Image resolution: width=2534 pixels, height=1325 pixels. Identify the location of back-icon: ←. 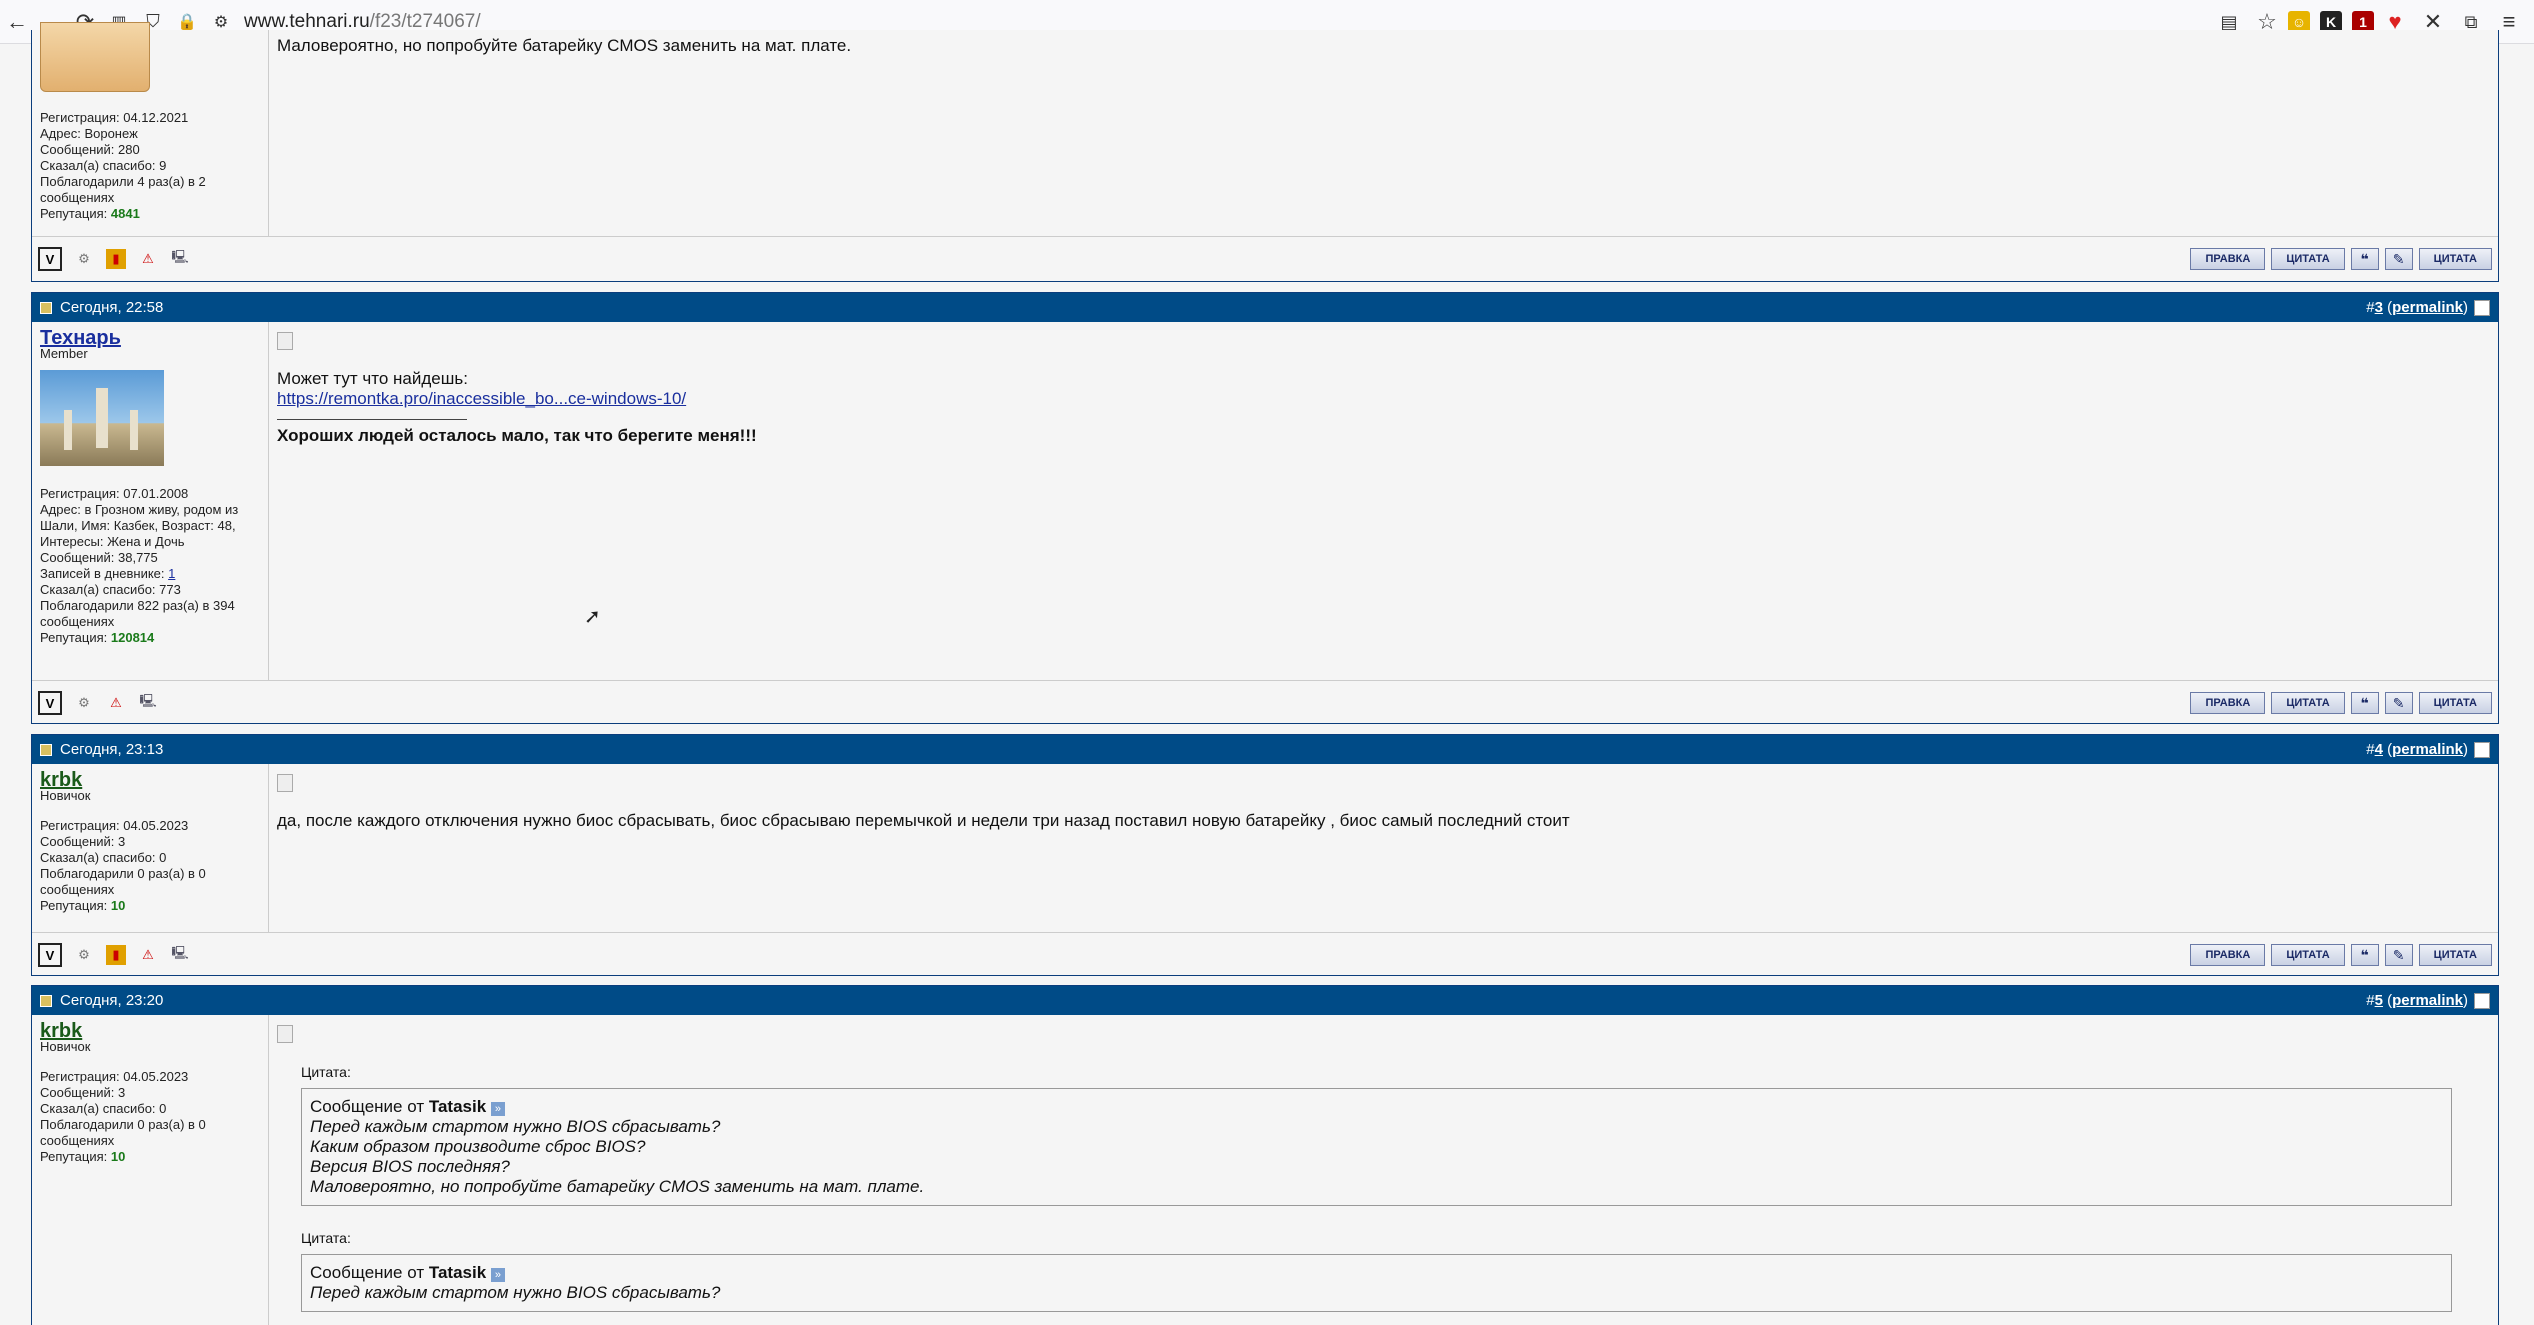
(17, 22).